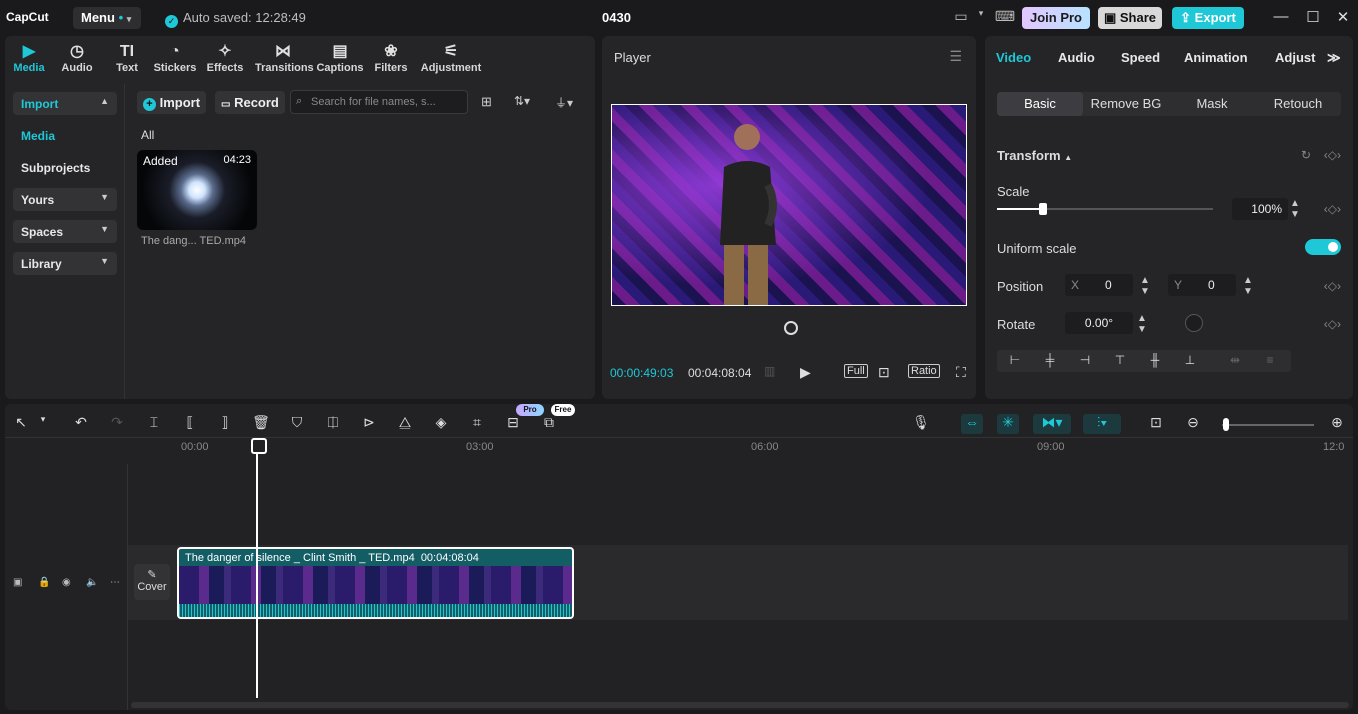  I want to click on join-pro-button: Join Pro, so click(1056, 18).